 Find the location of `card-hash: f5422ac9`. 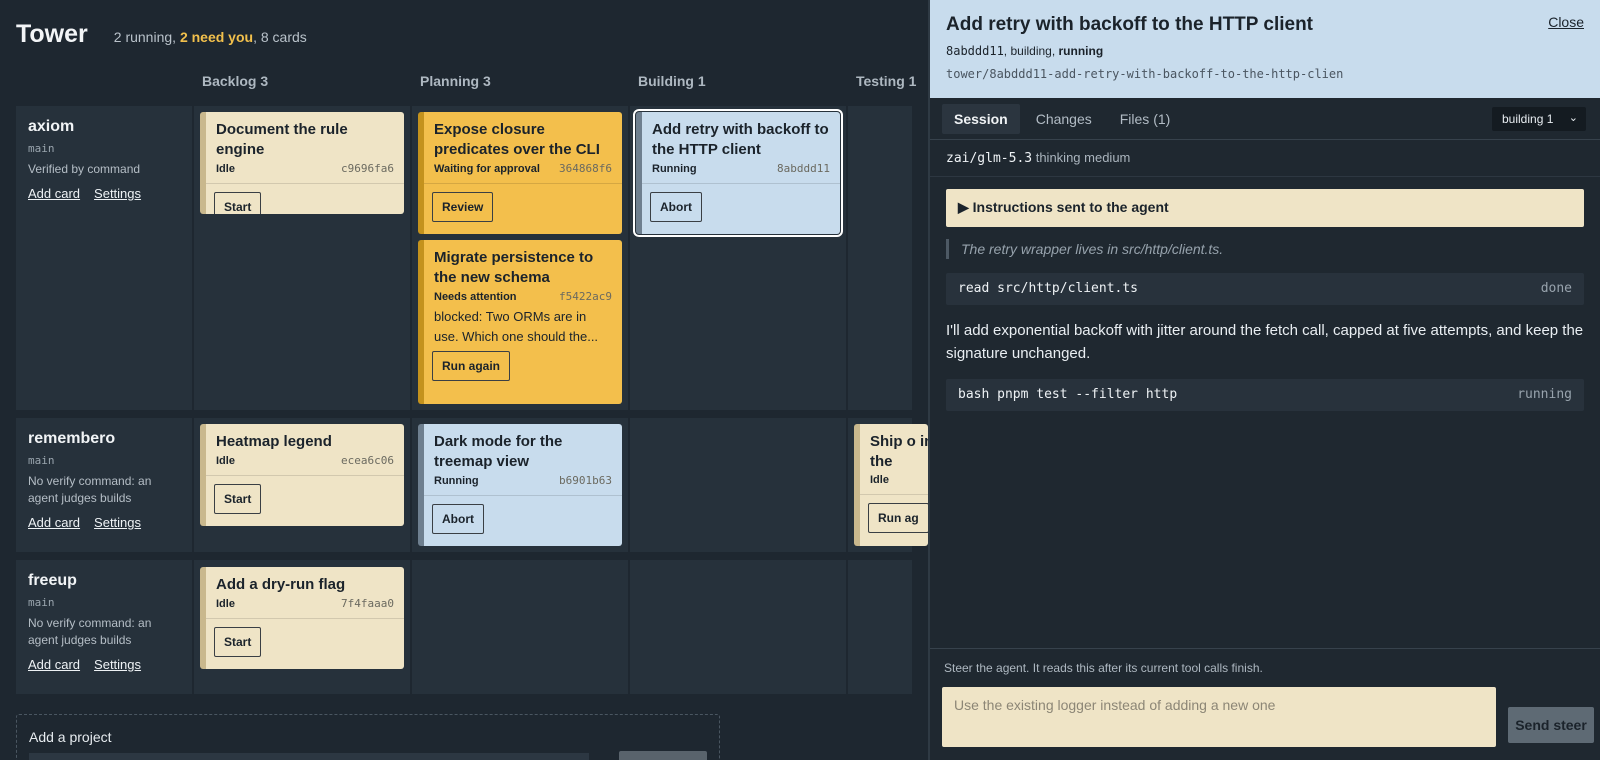

card-hash: f5422ac9 is located at coordinates (585, 296).